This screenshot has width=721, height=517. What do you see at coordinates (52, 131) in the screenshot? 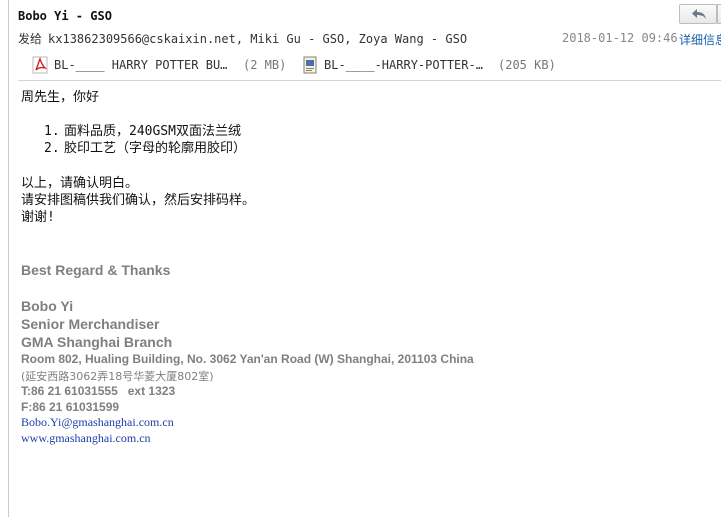
I see `list-number: 1.` at bounding box center [52, 131].